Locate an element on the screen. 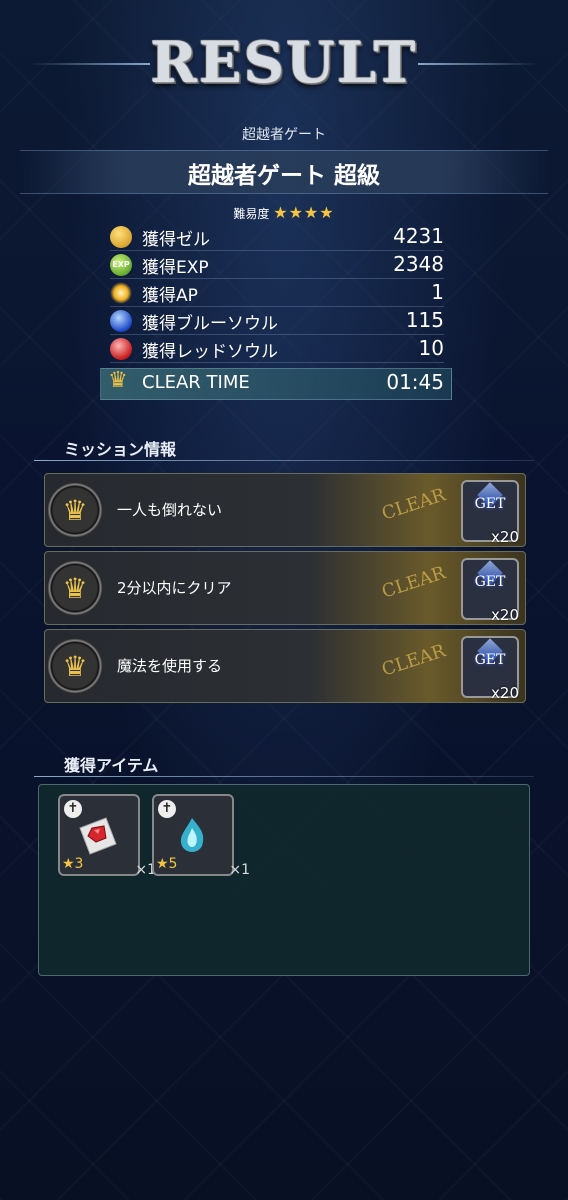 This screenshot has width=568, height=1200. stat-row-gil: 獲得ゼル 4231 is located at coordinates (277, 237).